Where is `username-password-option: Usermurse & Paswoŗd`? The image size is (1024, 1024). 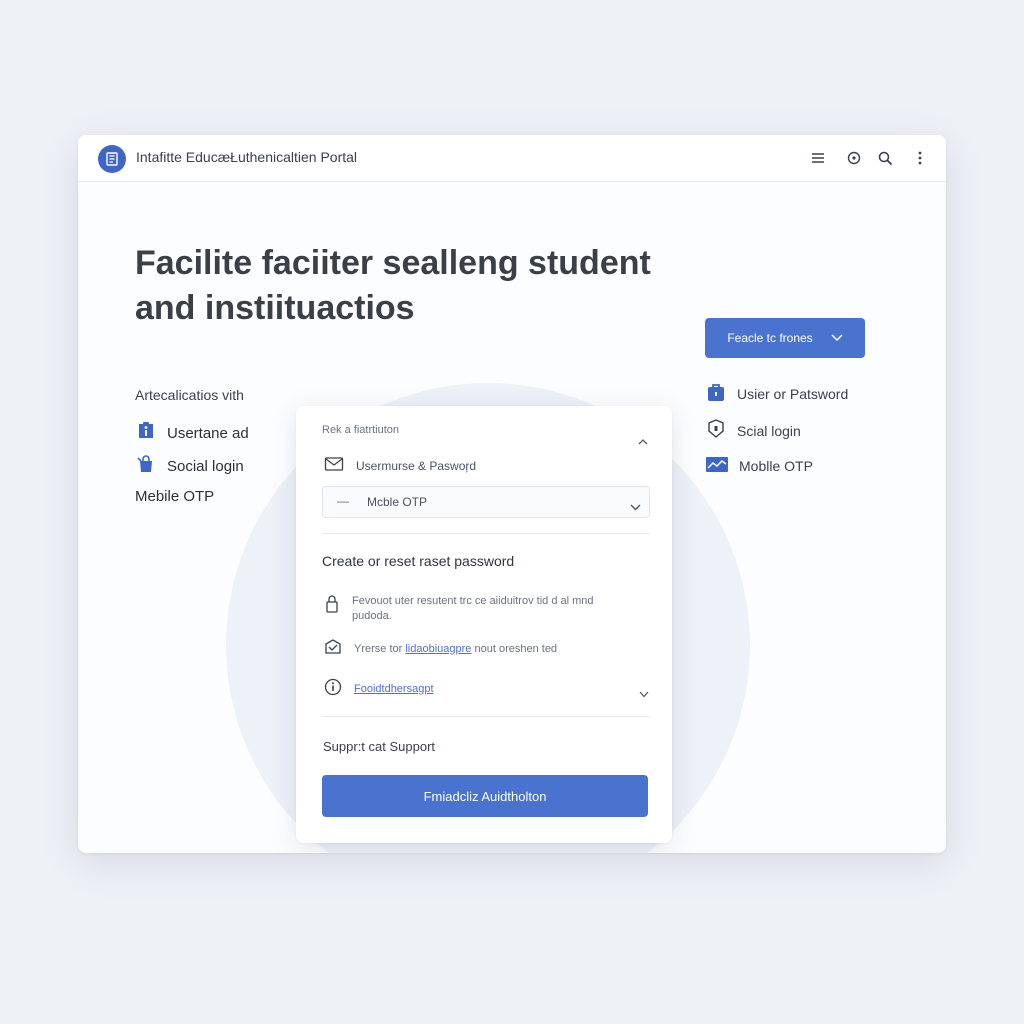 username-password-option: Usermurse & Paswoŗd is located at coordinates (400, 465).